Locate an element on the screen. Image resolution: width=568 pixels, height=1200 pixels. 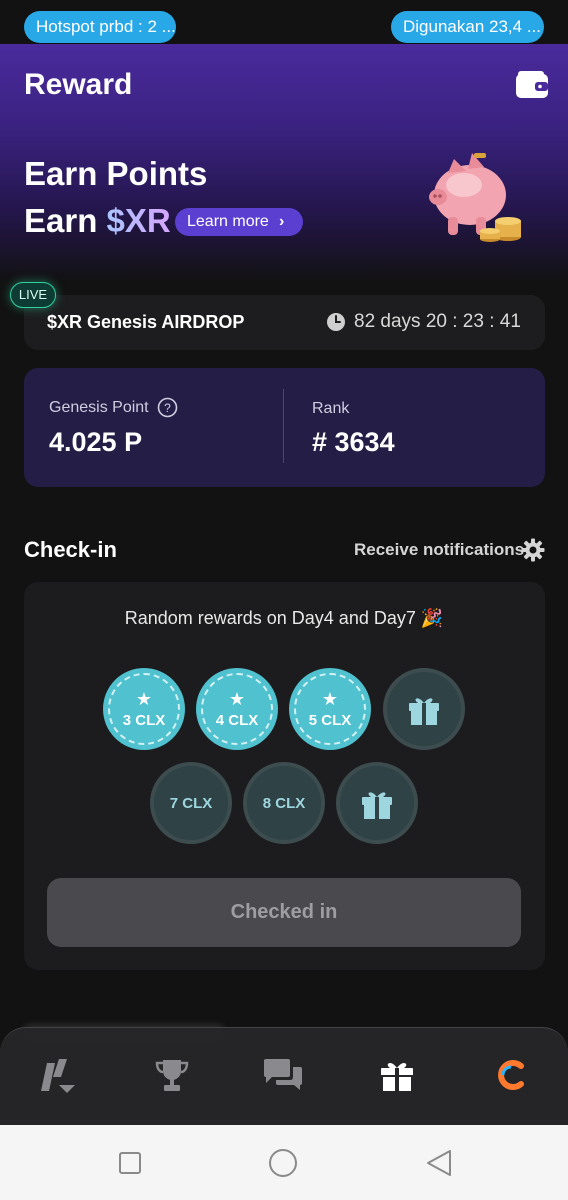
checkin-day-3: ★ 5 CLX is located at coordinates (330, 709).